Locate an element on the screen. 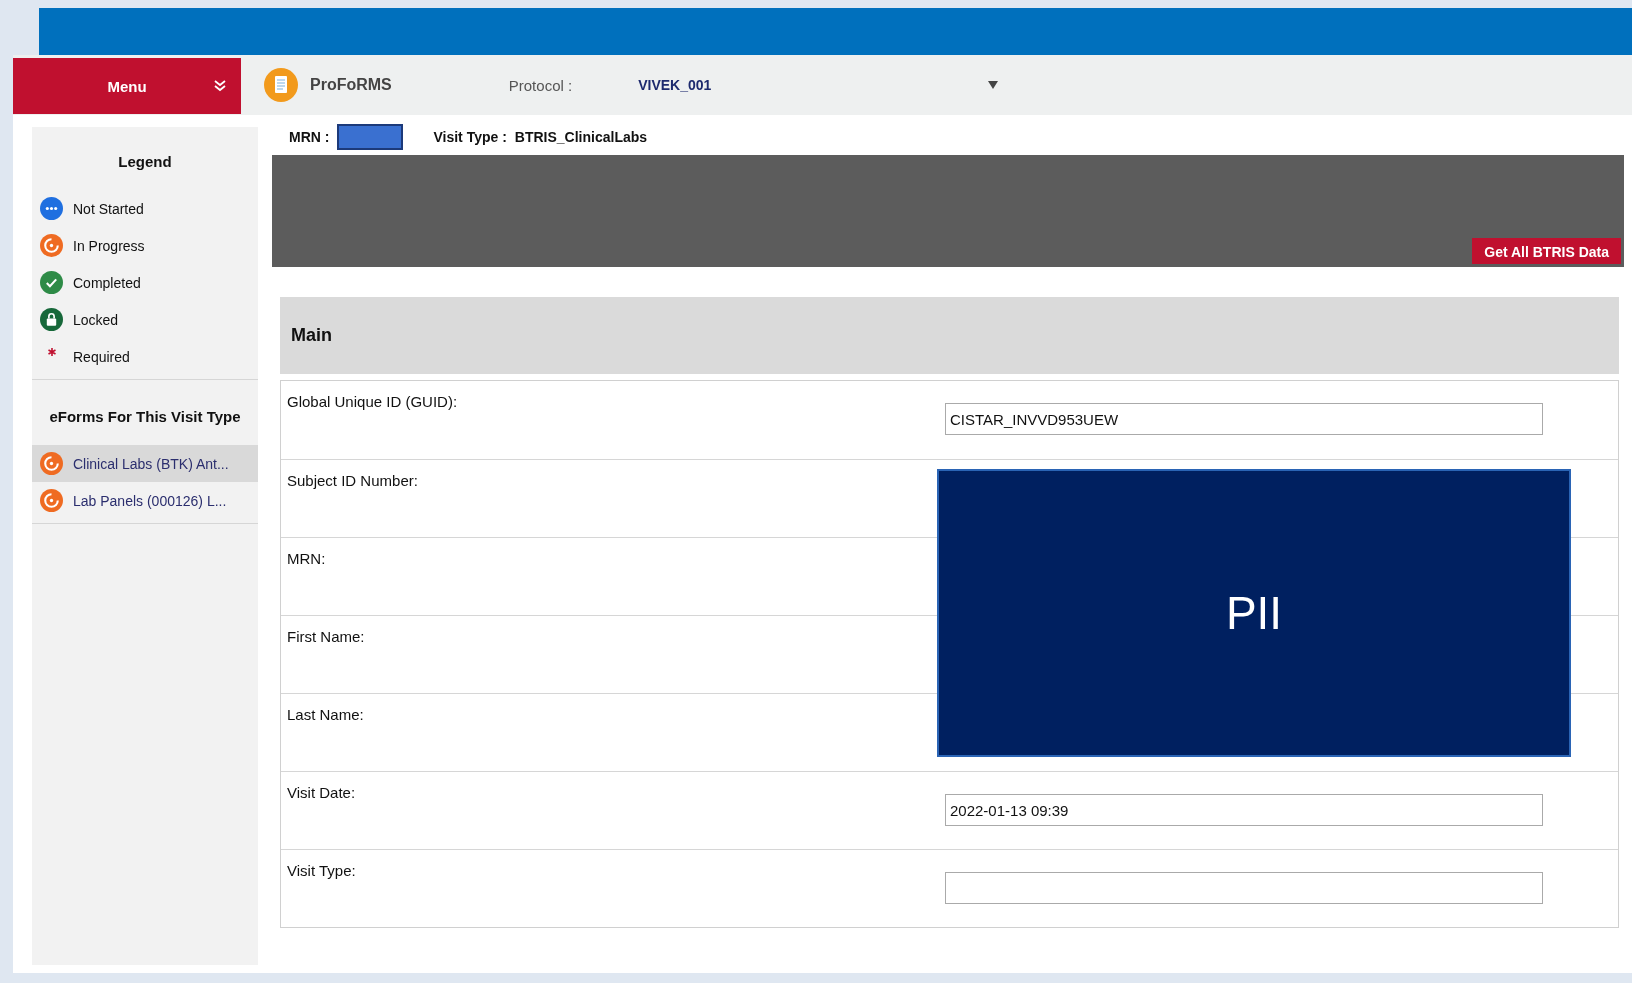  legend-title: Legend is located at coordinates (145, 161).